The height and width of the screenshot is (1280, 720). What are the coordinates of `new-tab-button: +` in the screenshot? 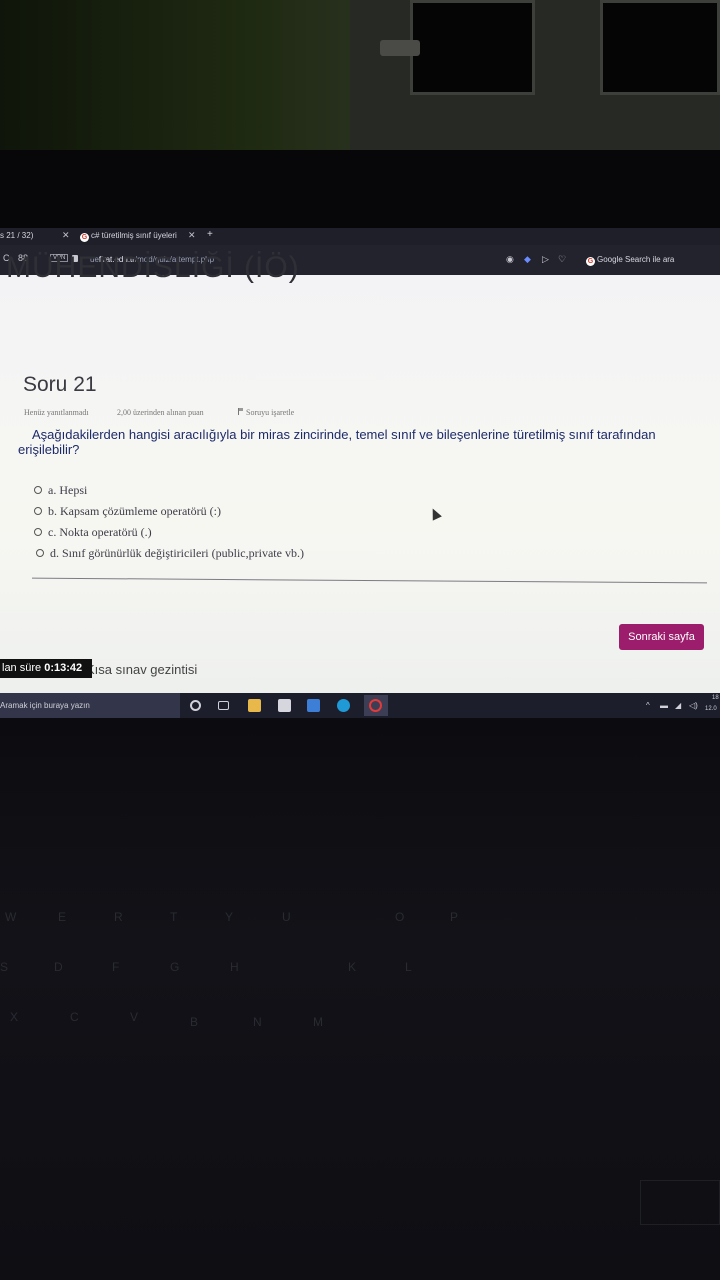 It's located at (210, 234).